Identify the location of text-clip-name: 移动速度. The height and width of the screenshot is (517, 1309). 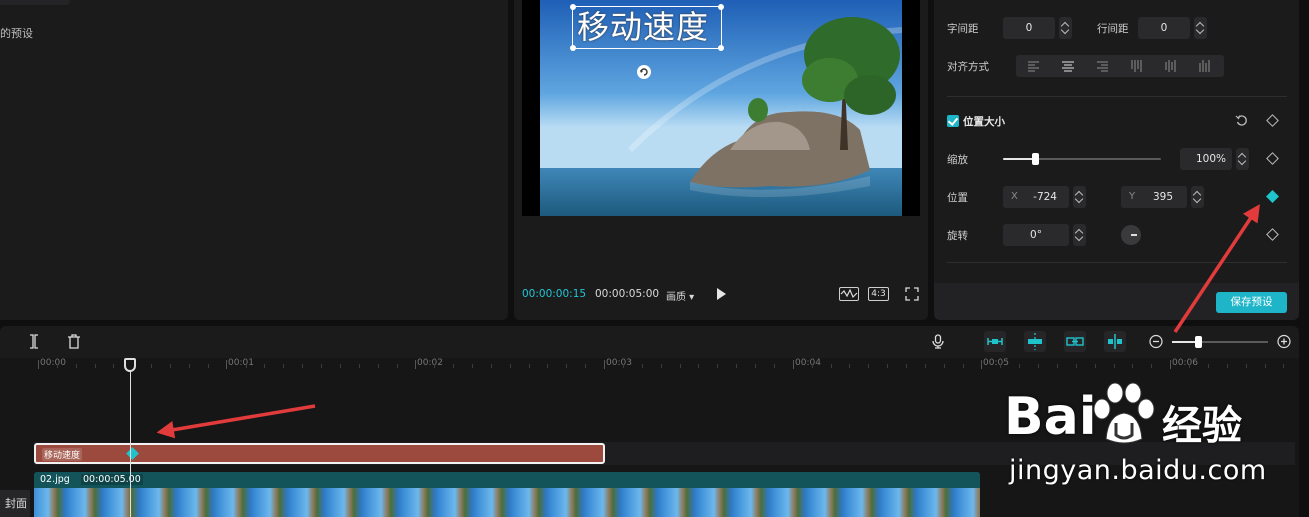
(62, 454).